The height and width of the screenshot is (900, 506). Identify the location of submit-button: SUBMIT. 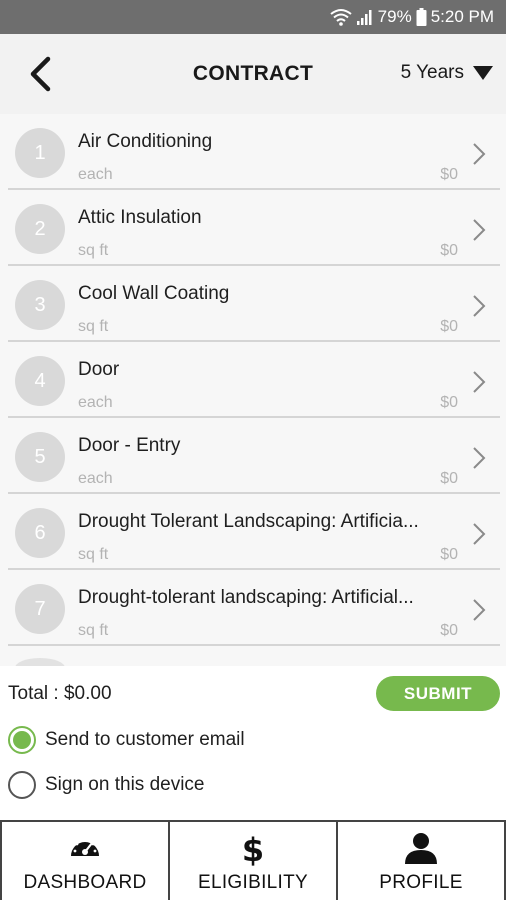
(438, 693).